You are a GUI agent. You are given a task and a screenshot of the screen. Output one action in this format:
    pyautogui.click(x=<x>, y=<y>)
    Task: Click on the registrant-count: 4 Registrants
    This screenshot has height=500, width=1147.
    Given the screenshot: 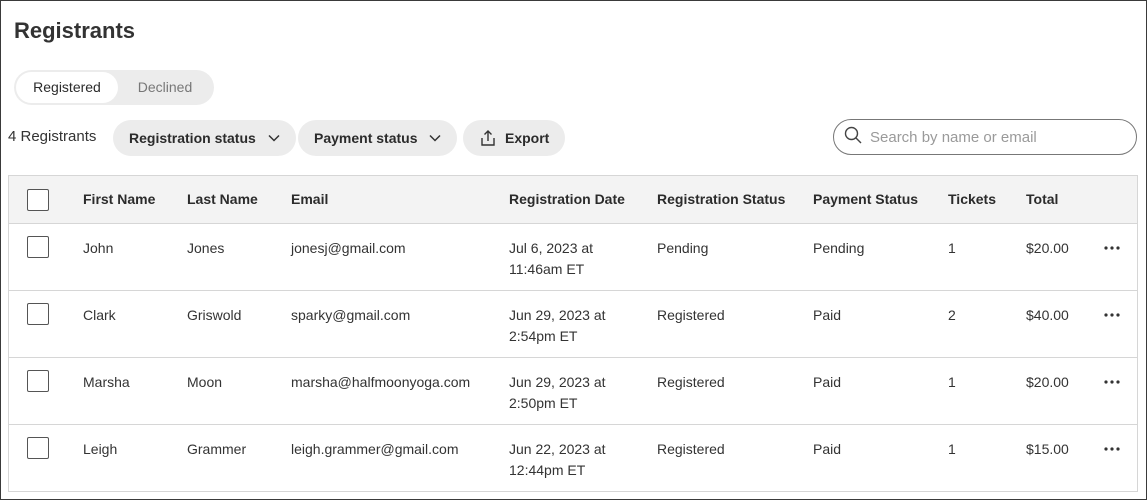 What is the action you would take?
    pyautogui.click(x=52, y=136)
    